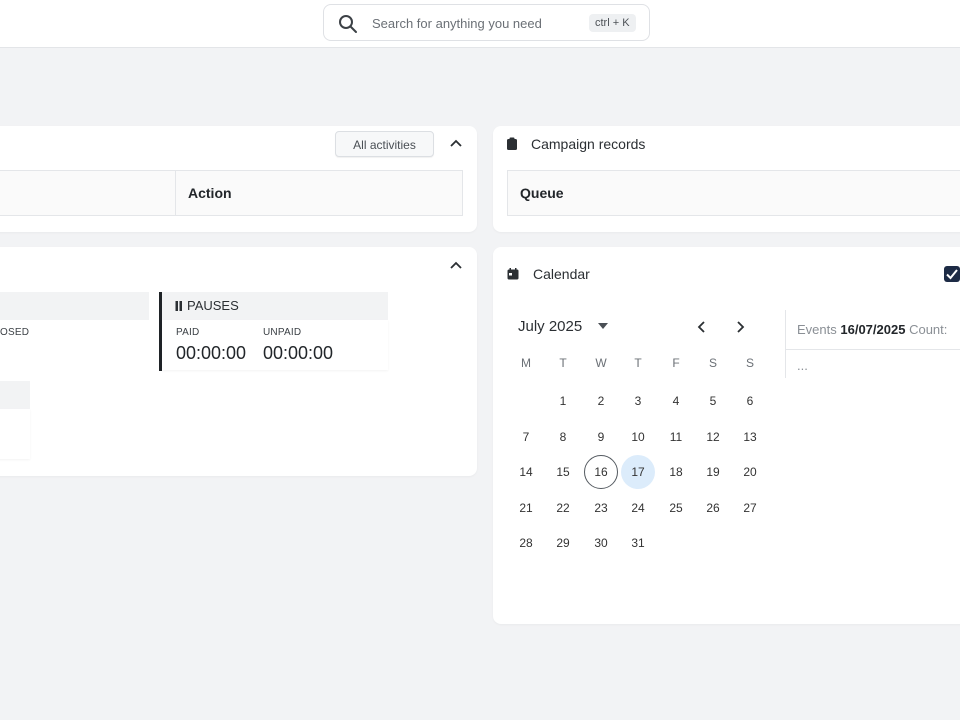 The image size is (960, 720). Describe the element at coordinates (740, 327) in the screenshot. I see `chevron-right-icon` at that location.